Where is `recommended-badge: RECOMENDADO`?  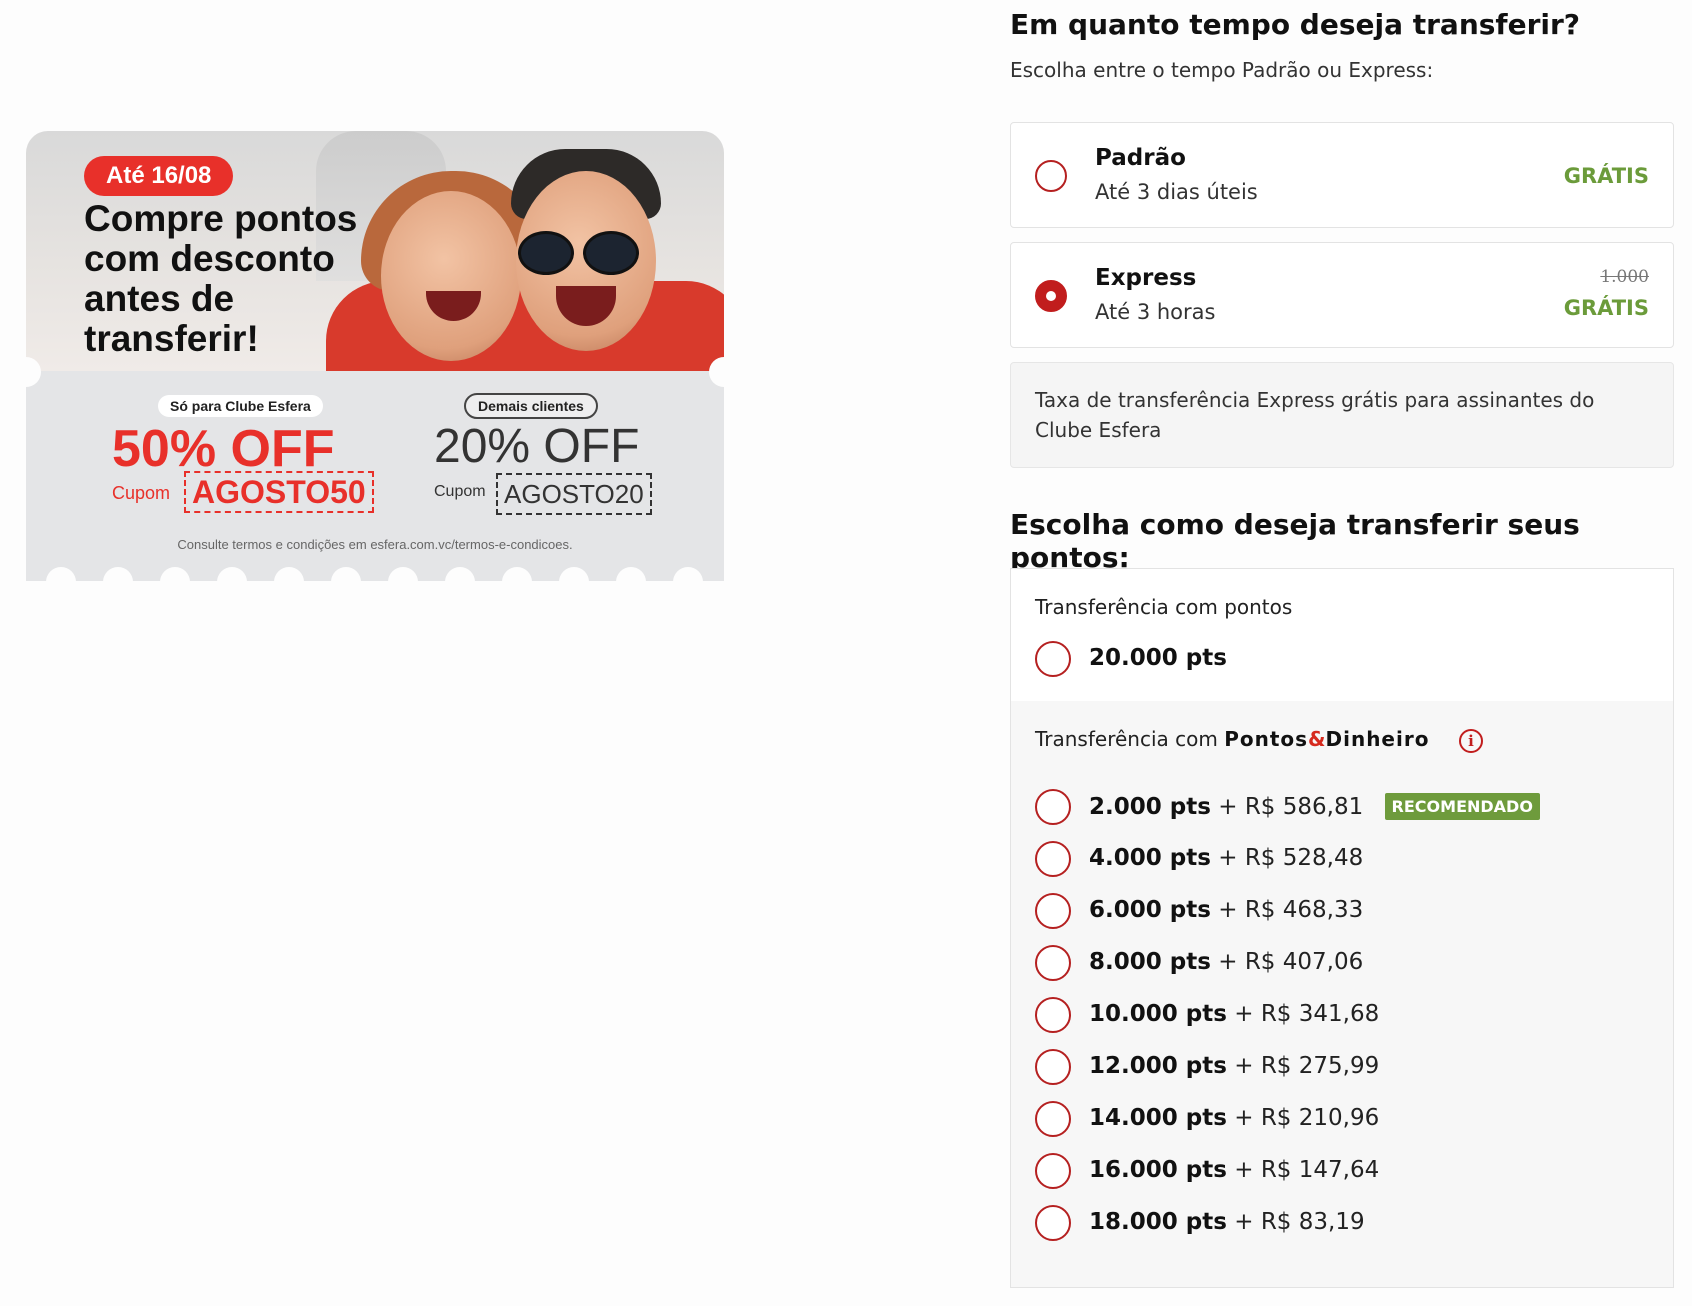 recommended-badge: RECOMENDADO is located at coordinates (1462, 806).